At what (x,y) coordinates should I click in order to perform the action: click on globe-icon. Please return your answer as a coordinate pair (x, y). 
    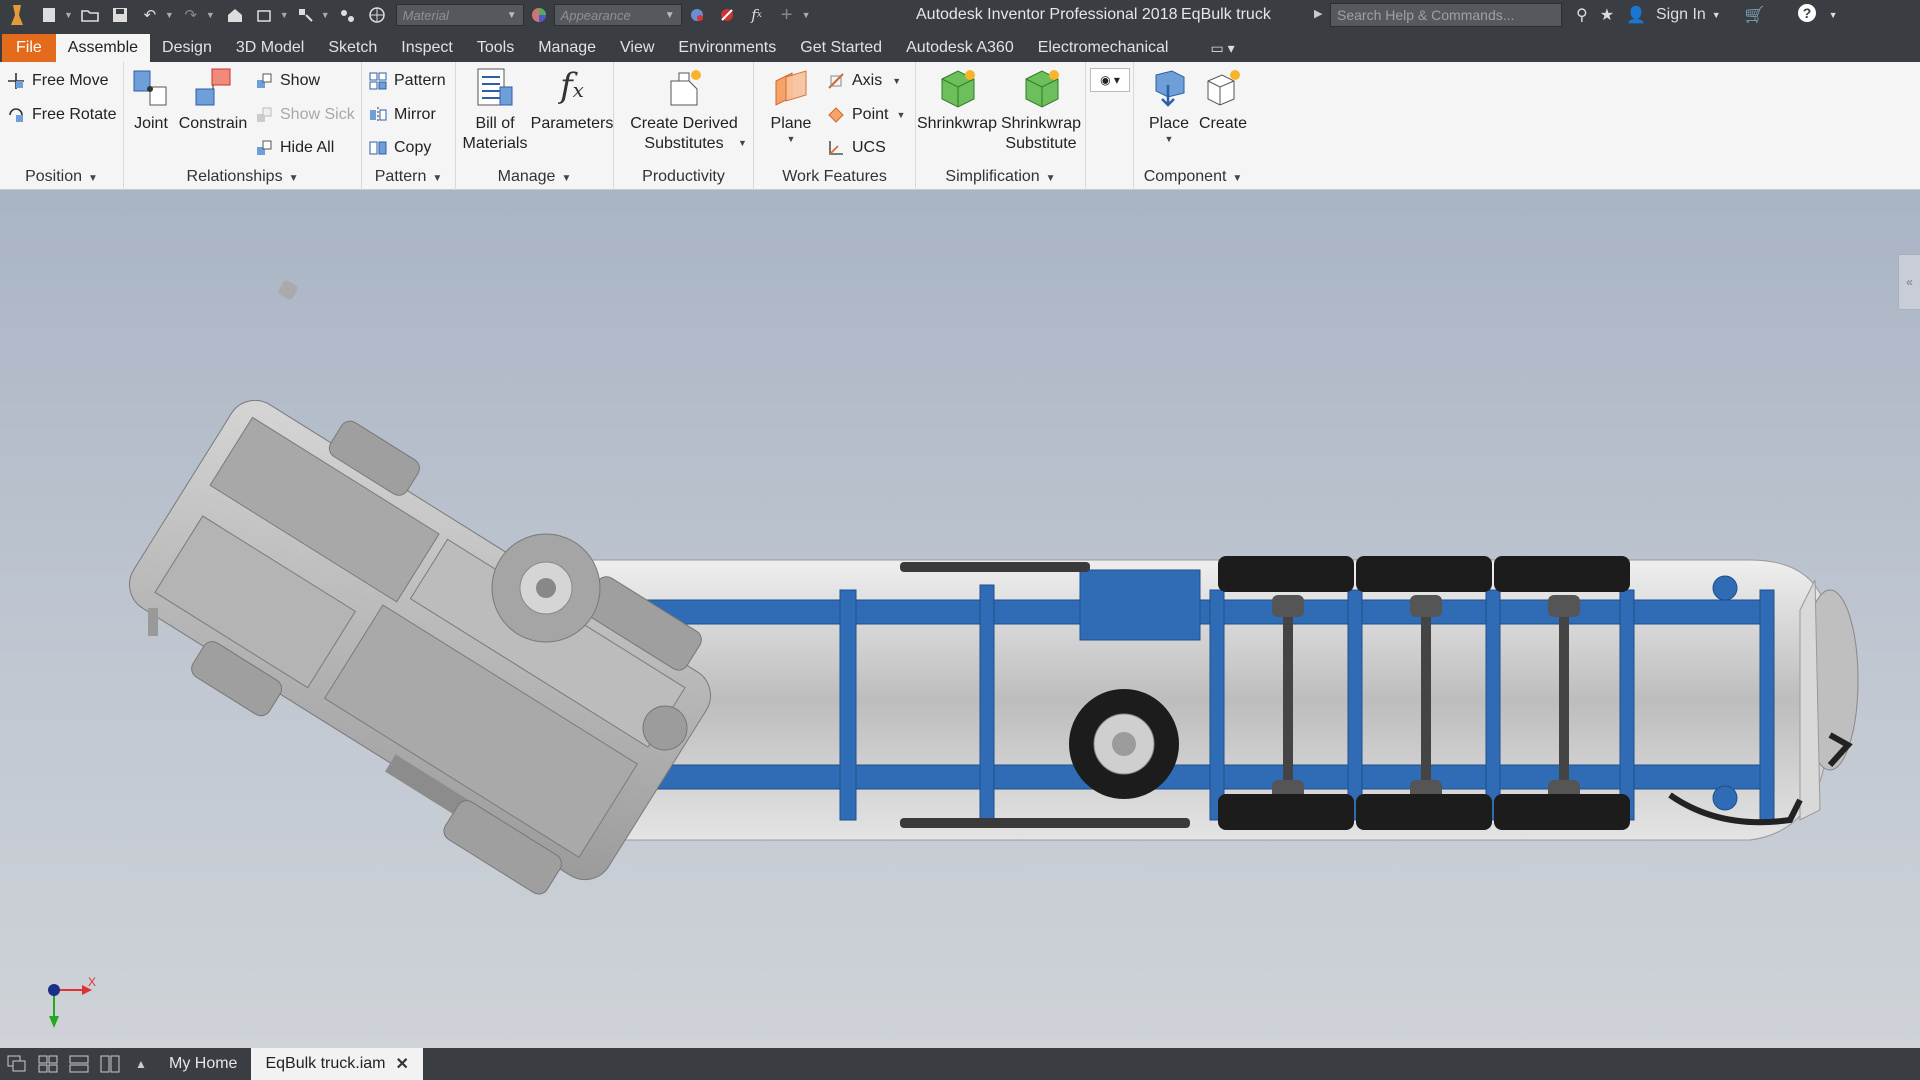
    Looking at the image, I should click on (377, 15).